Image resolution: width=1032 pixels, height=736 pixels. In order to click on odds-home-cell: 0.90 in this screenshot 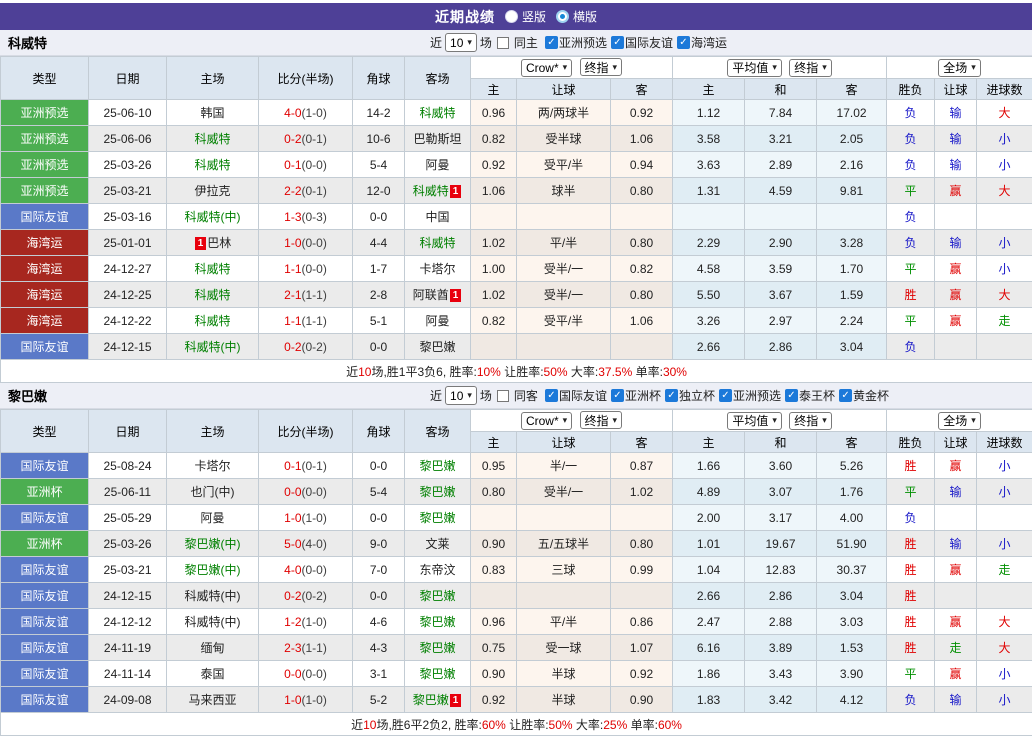, I will do `click(494, 674)`.